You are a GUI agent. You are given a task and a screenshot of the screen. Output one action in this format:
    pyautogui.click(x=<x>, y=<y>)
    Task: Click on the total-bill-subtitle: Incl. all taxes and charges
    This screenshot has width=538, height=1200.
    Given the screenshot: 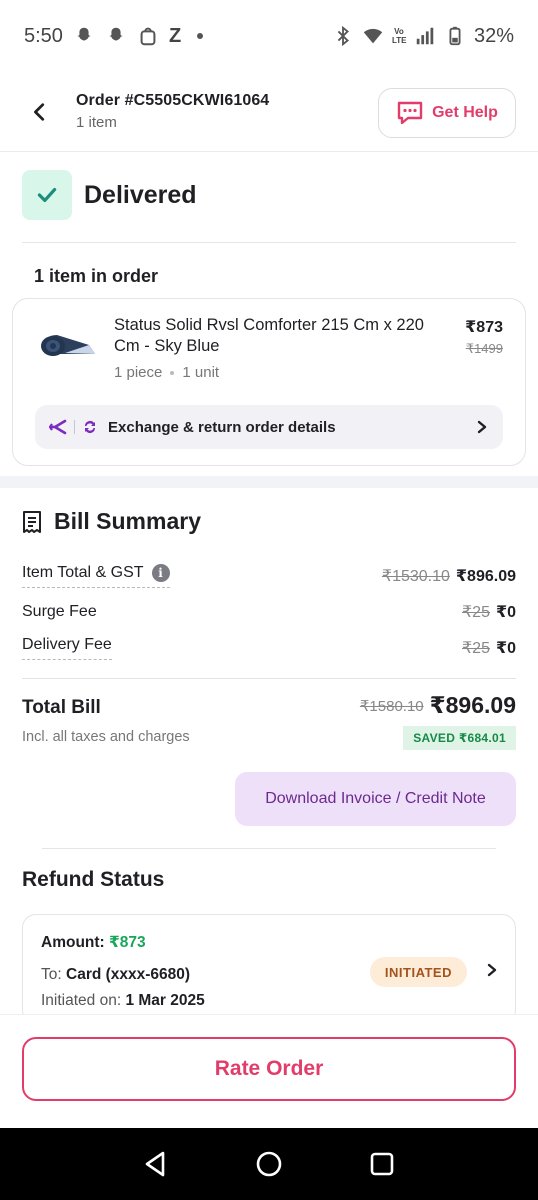 What is the action you would take?
    pyautogui.click(x=106, y=737)
    